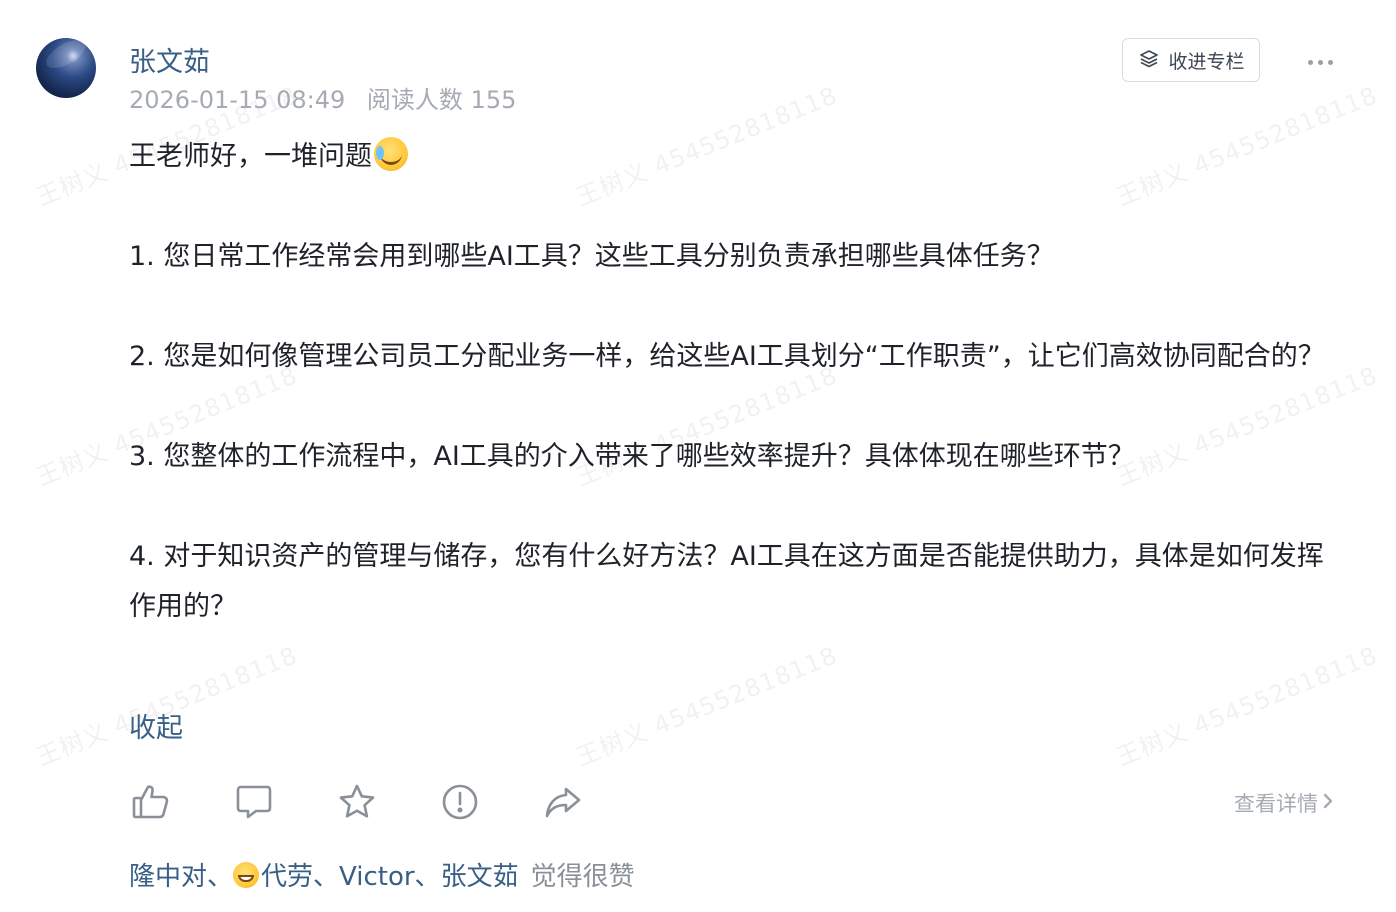 Image resolution: width=1396 pixels, height=912 pixels. Describe the element at coordinates (250, 156) in the screenshot. I see `greeting-text: 王老师好，一堆问题` at that location.